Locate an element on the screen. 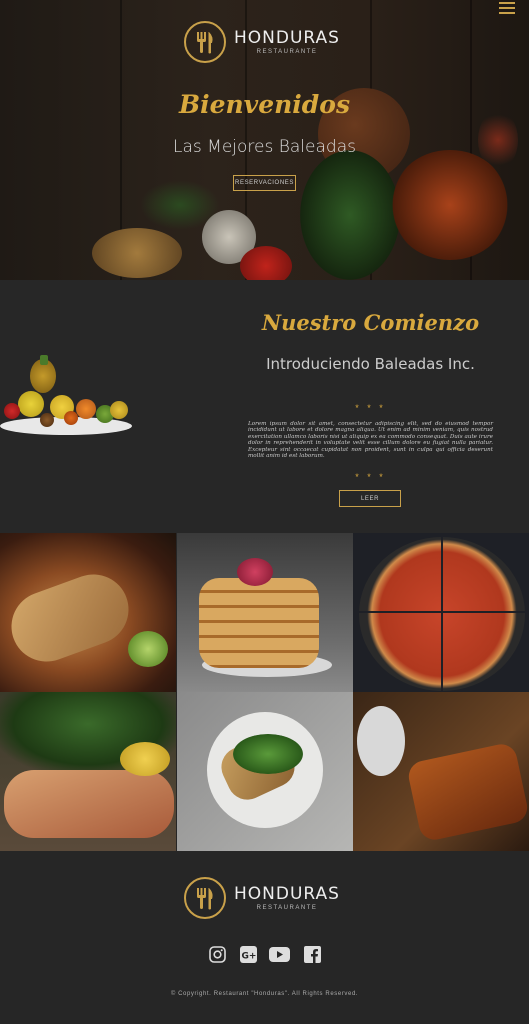 Image resolution: width=529 pixels, height=1024 pixels. svg-text: G+ is located at coordinates (248, 956).